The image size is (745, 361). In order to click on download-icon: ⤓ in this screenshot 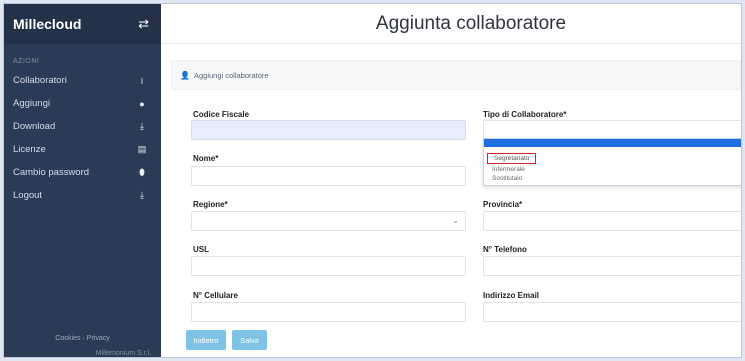, I will do `click(142, 126)`.